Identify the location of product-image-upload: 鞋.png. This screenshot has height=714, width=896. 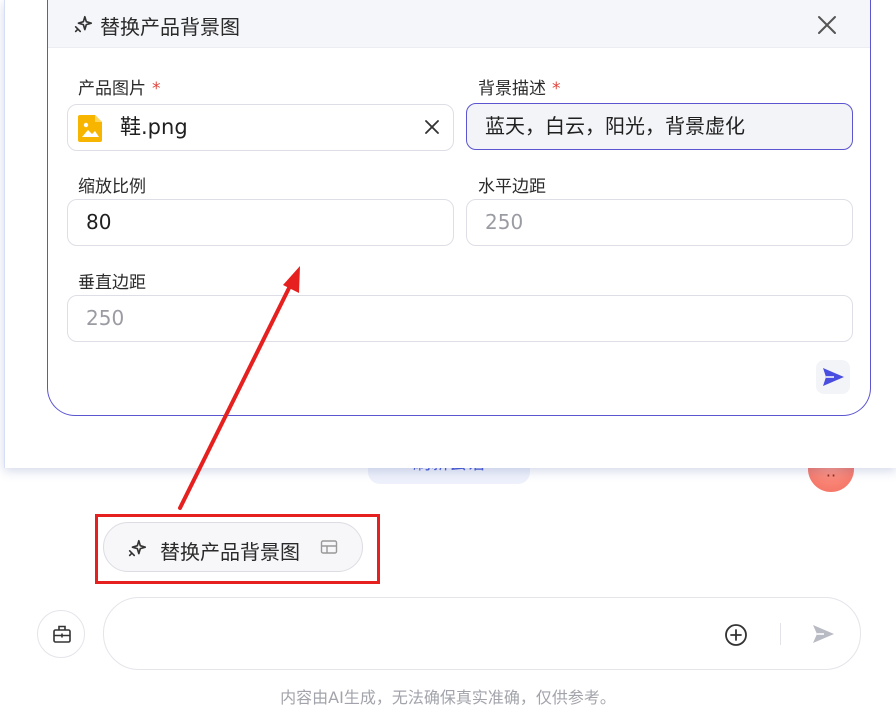
(260, 127).